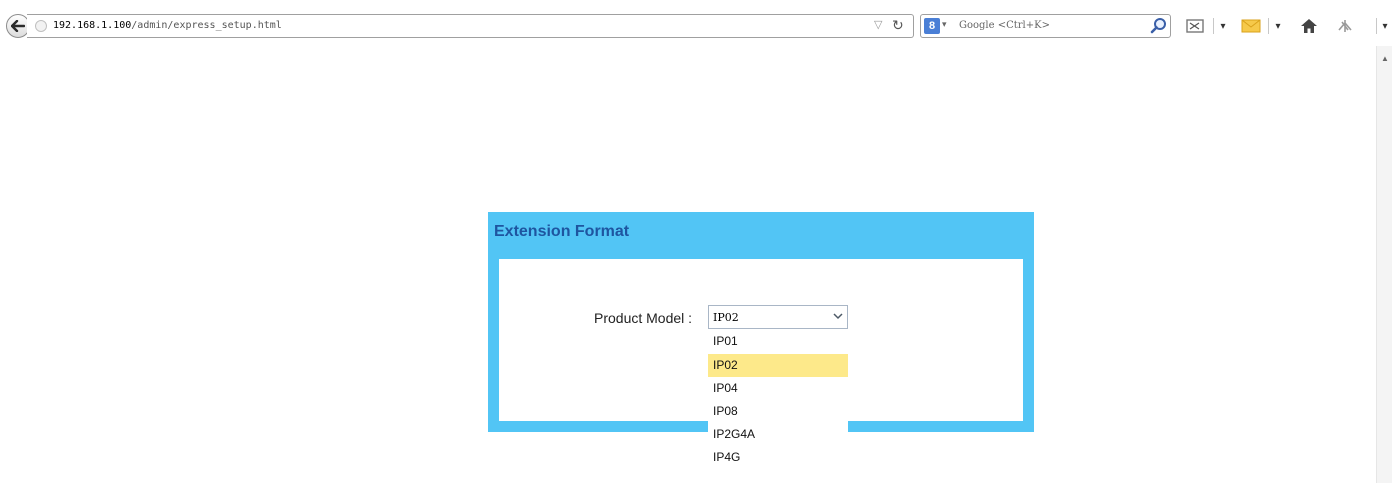  Describe the element at coordinates (898, 25) in the screenshot. I see `reload-icon: ↻` at that location.